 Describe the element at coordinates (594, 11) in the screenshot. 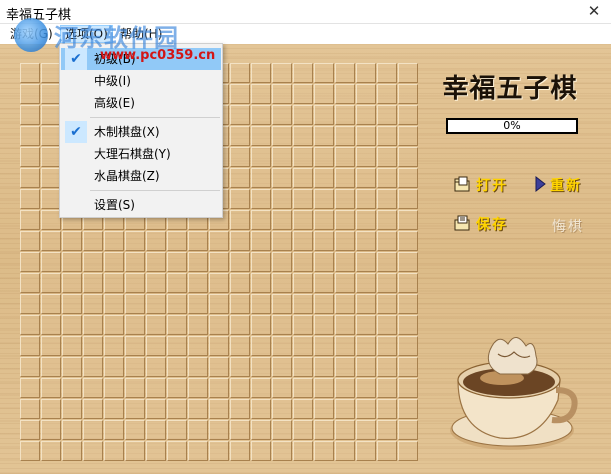

I see `close-icon: ✕` at that location.